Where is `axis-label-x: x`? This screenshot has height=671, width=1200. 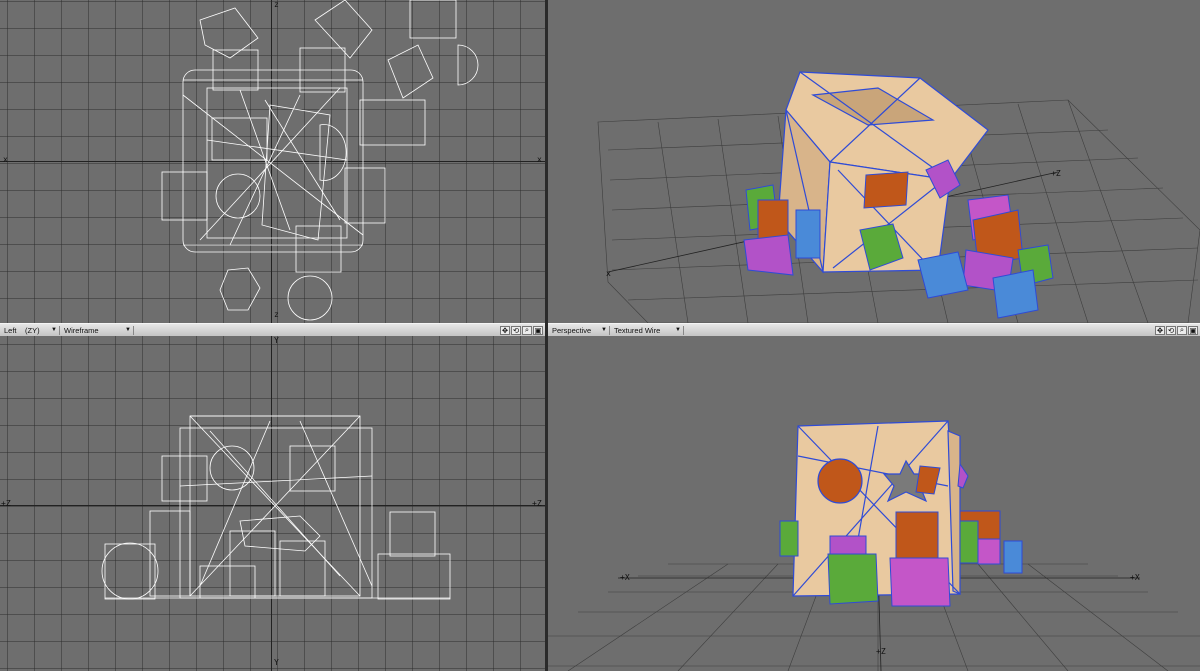
axis-label-x: x is located at coordinates (608, 273).